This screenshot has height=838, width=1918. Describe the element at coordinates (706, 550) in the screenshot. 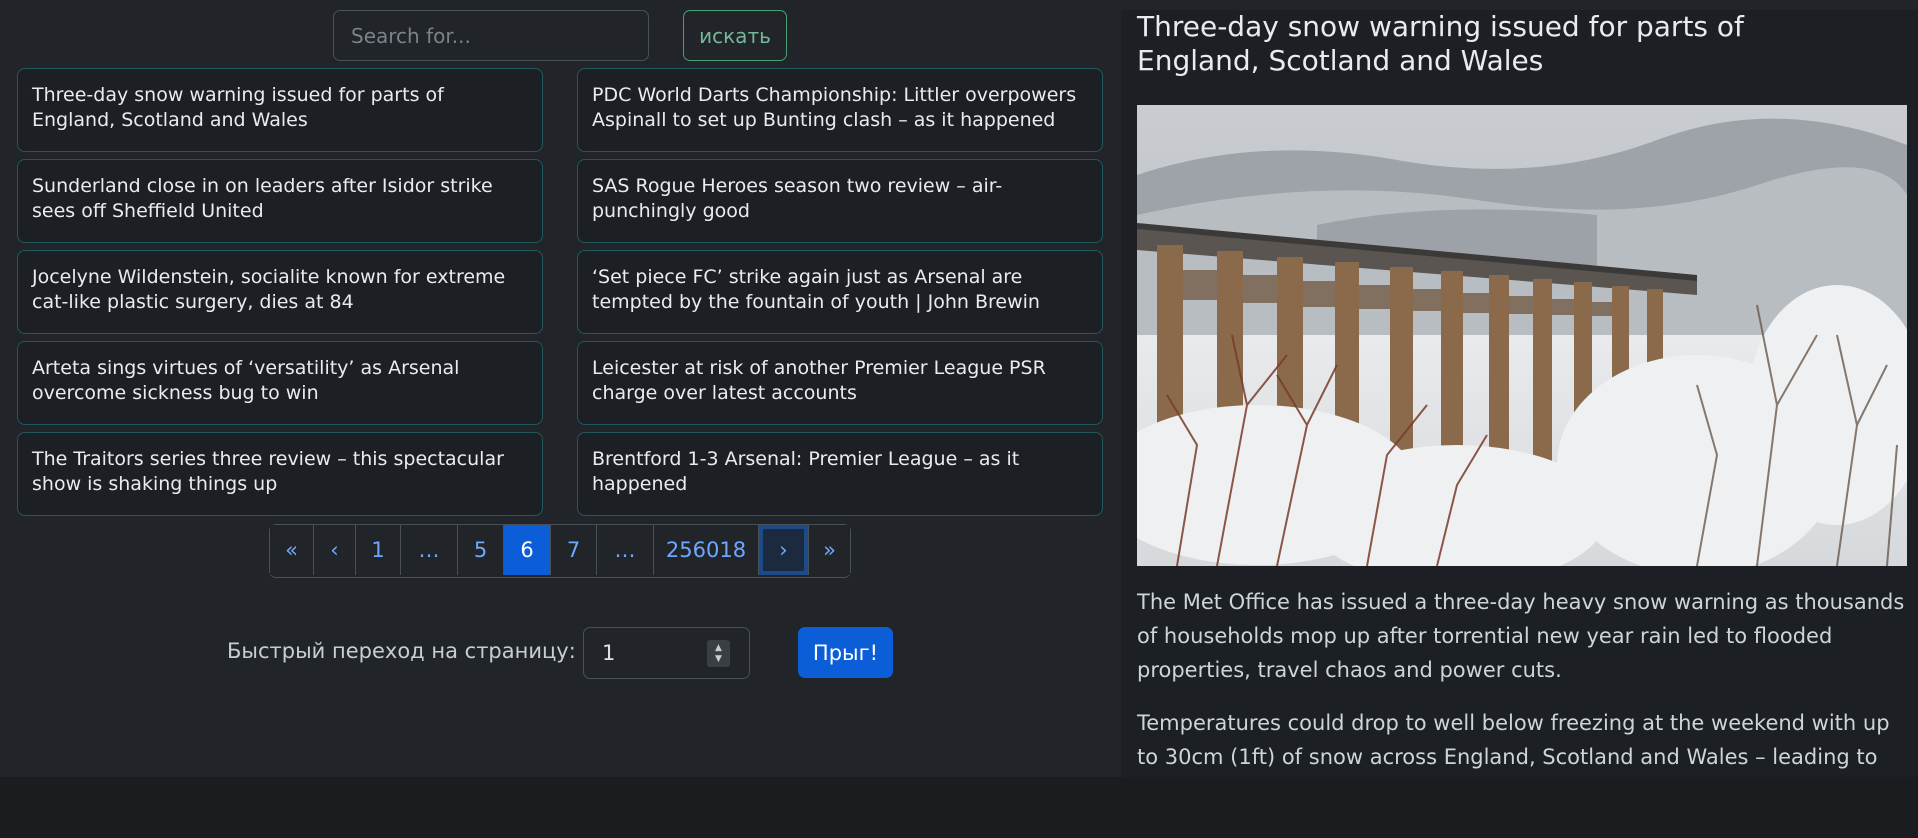

I see `page-last-number-button: 256018` at that location.